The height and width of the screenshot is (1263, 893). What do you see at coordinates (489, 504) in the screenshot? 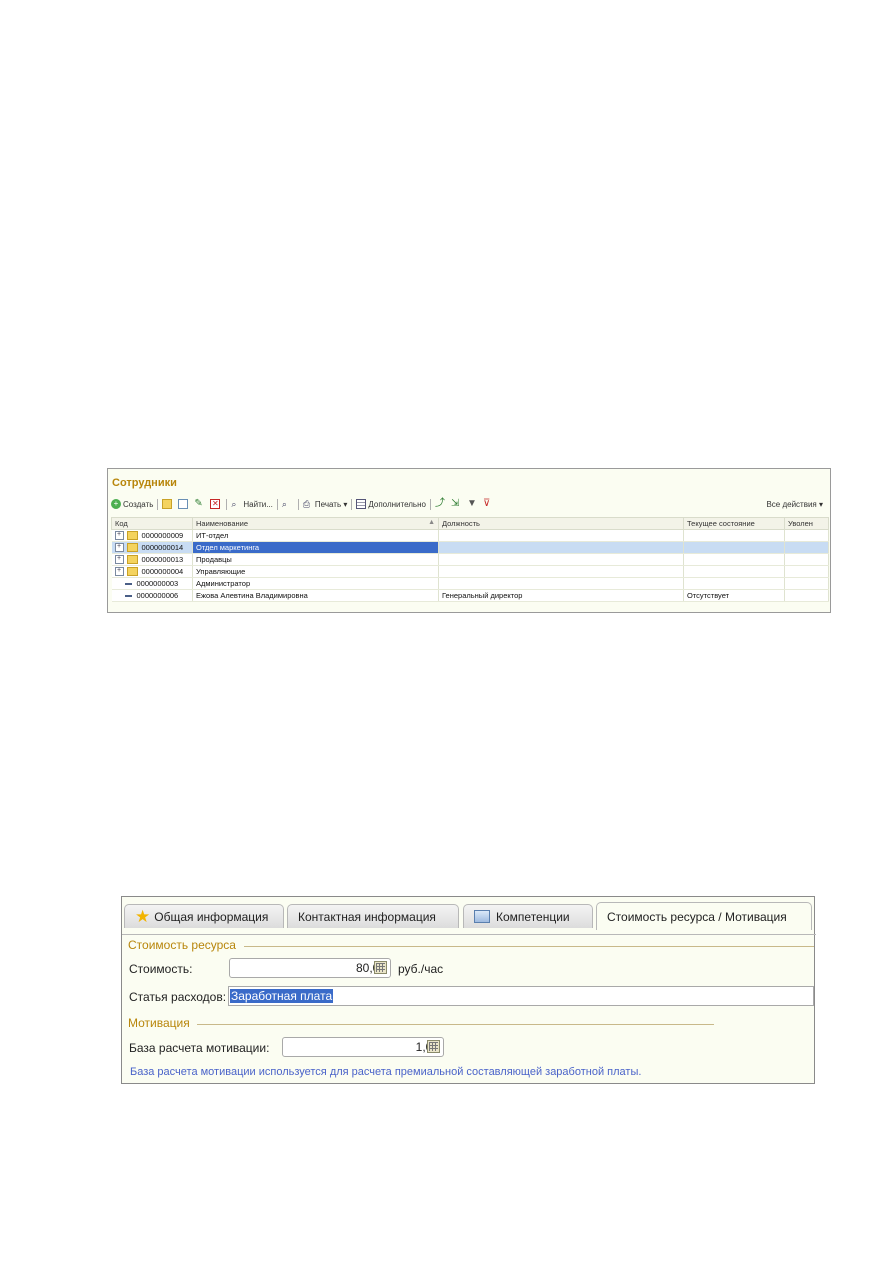
I see `clear-filter-button: ⊽` at bounding box center [489, 504].